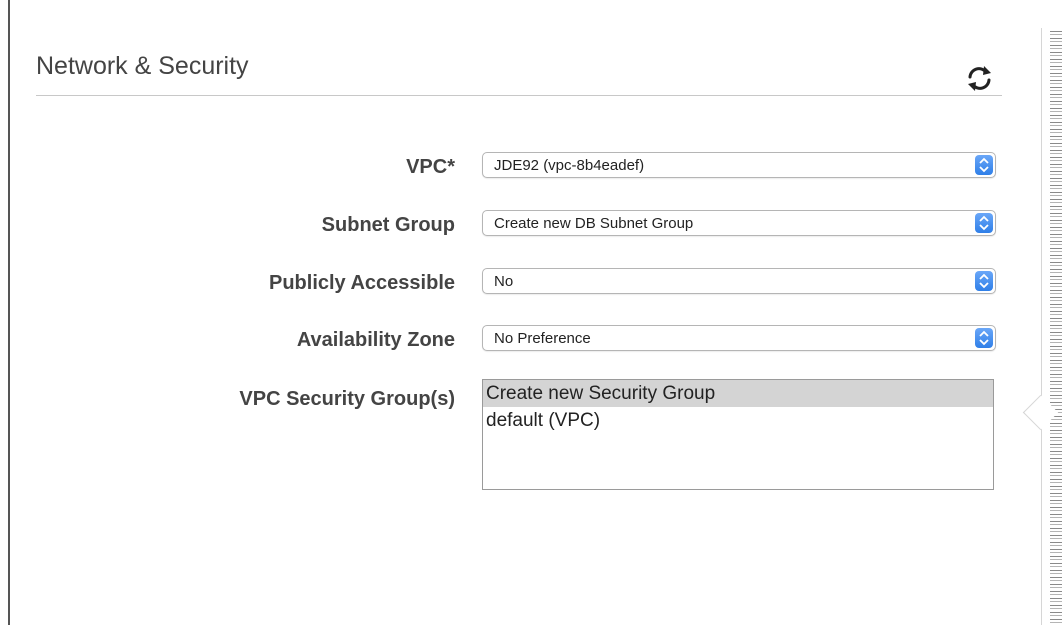 This screenshot has width=1062, height=625. I want to click on refresh-icon, so click(979, 78).